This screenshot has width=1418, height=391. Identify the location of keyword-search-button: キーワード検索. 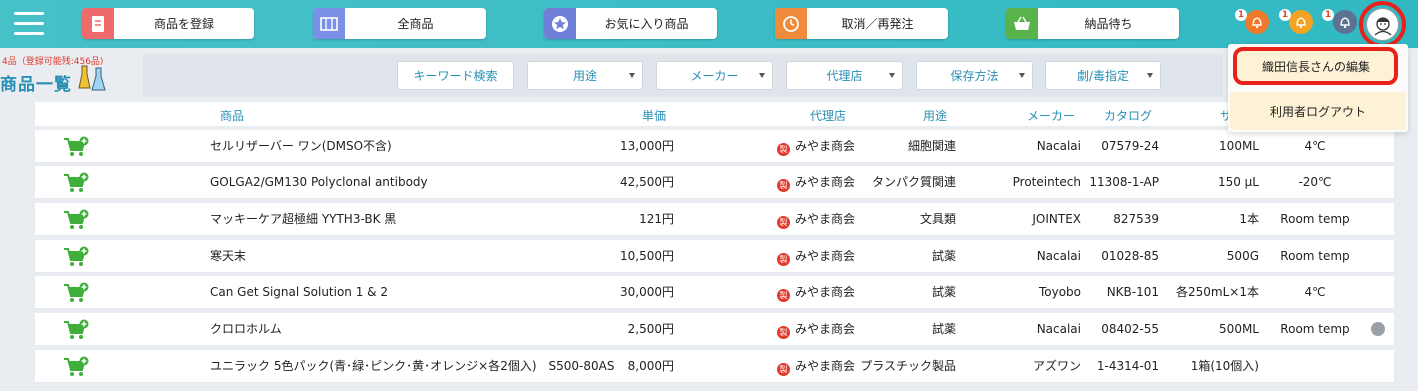
(455, 75).